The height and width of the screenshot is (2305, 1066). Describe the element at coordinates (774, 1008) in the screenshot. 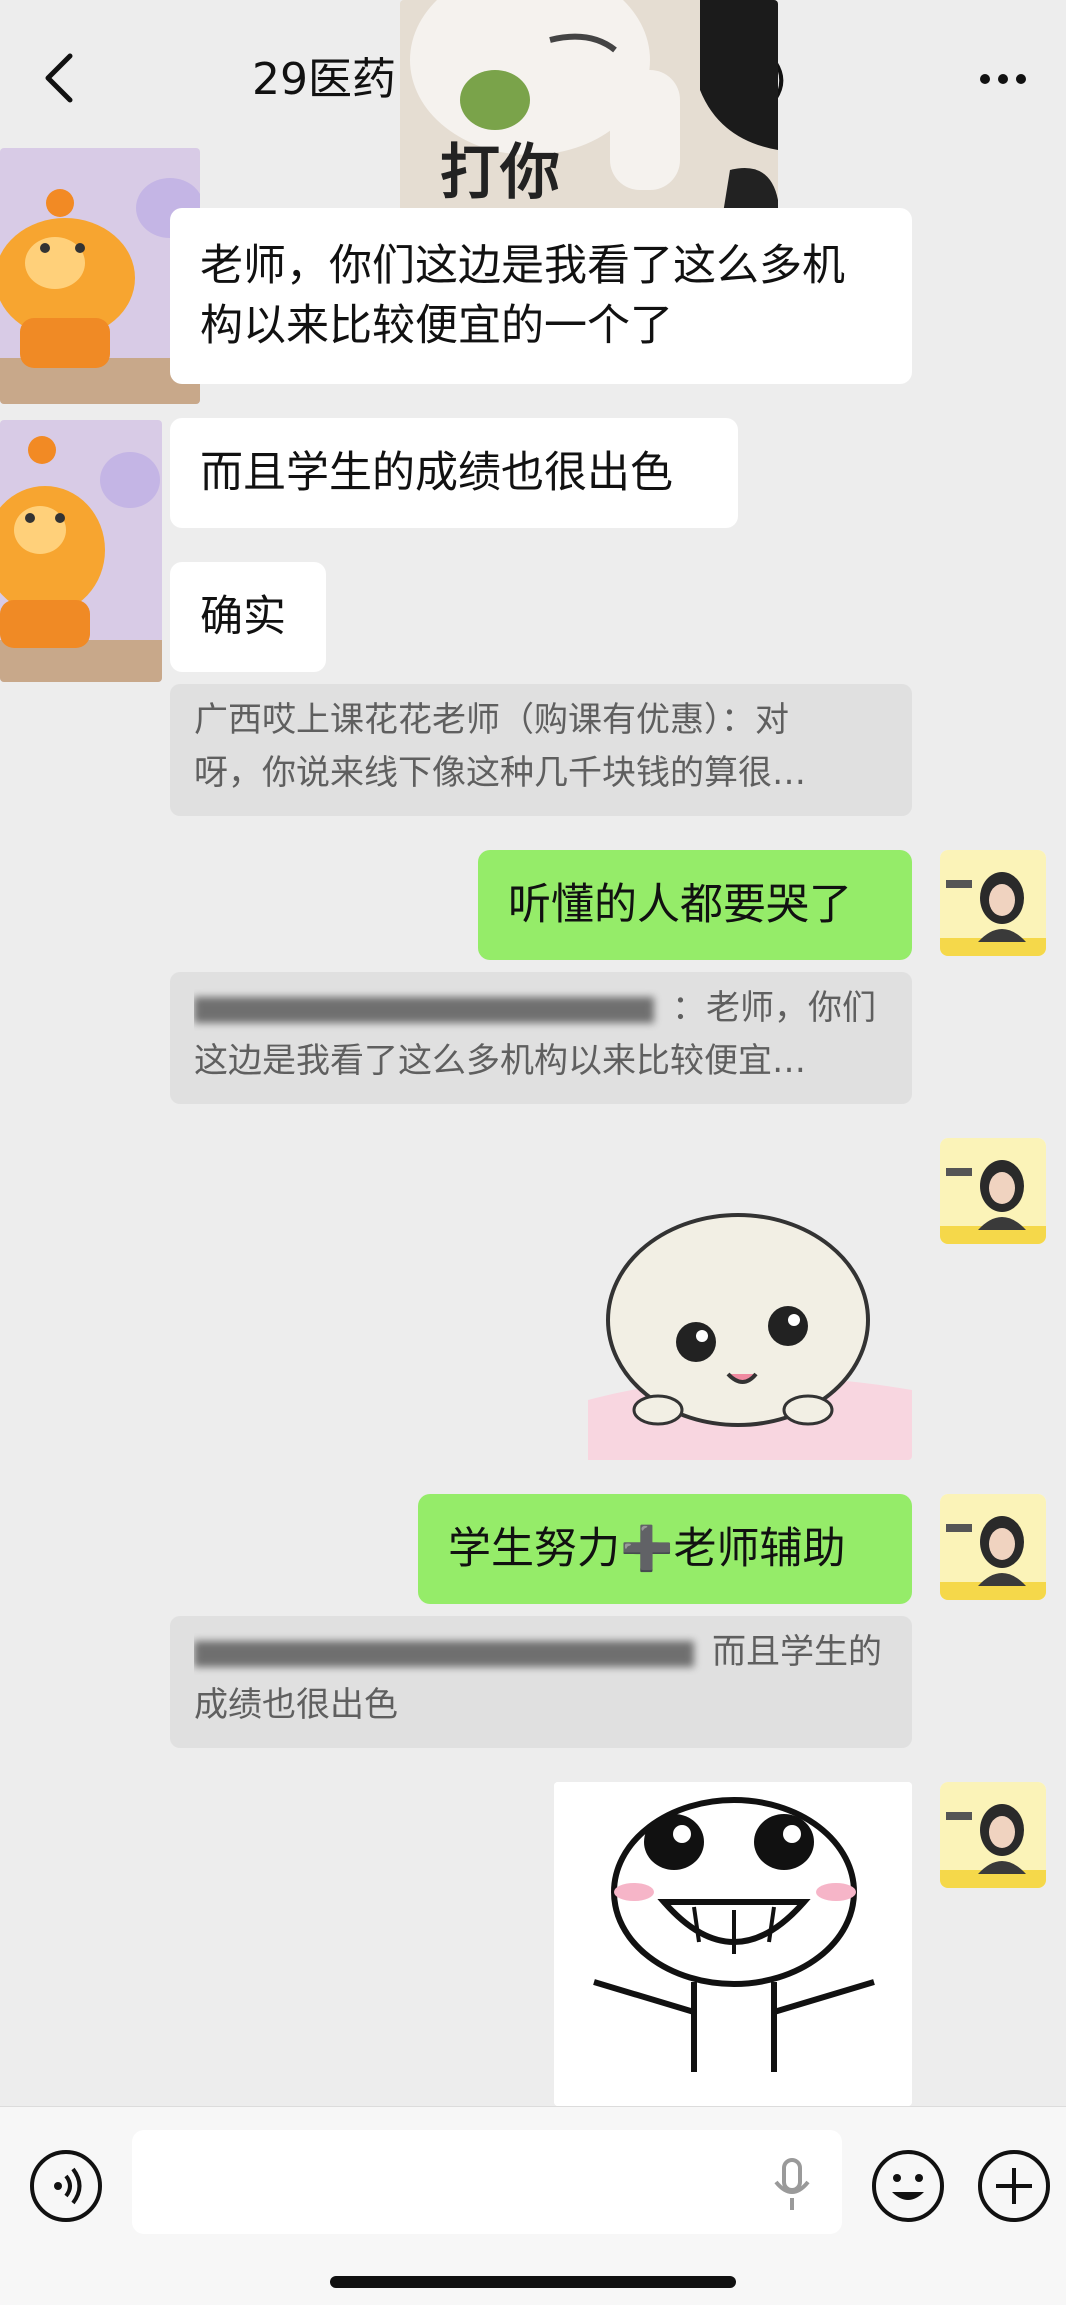

I see `quote-line-text: ：老师，你们` at that location.